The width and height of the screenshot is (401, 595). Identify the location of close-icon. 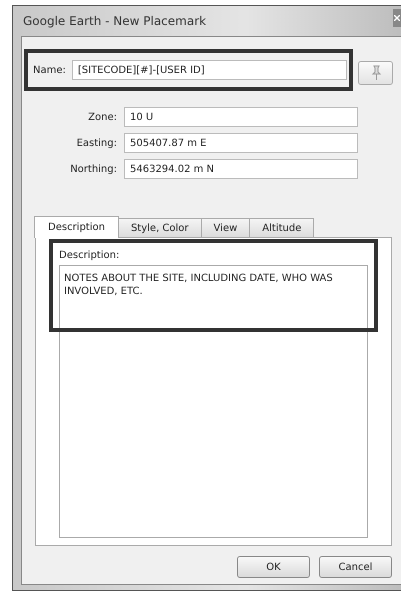
(397, 18).